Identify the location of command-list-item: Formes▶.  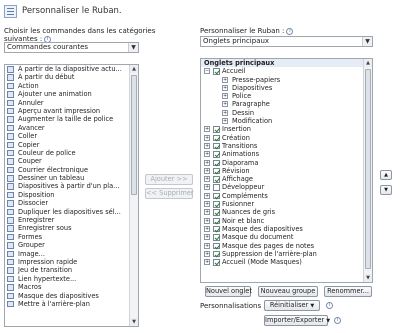
(71, 237).